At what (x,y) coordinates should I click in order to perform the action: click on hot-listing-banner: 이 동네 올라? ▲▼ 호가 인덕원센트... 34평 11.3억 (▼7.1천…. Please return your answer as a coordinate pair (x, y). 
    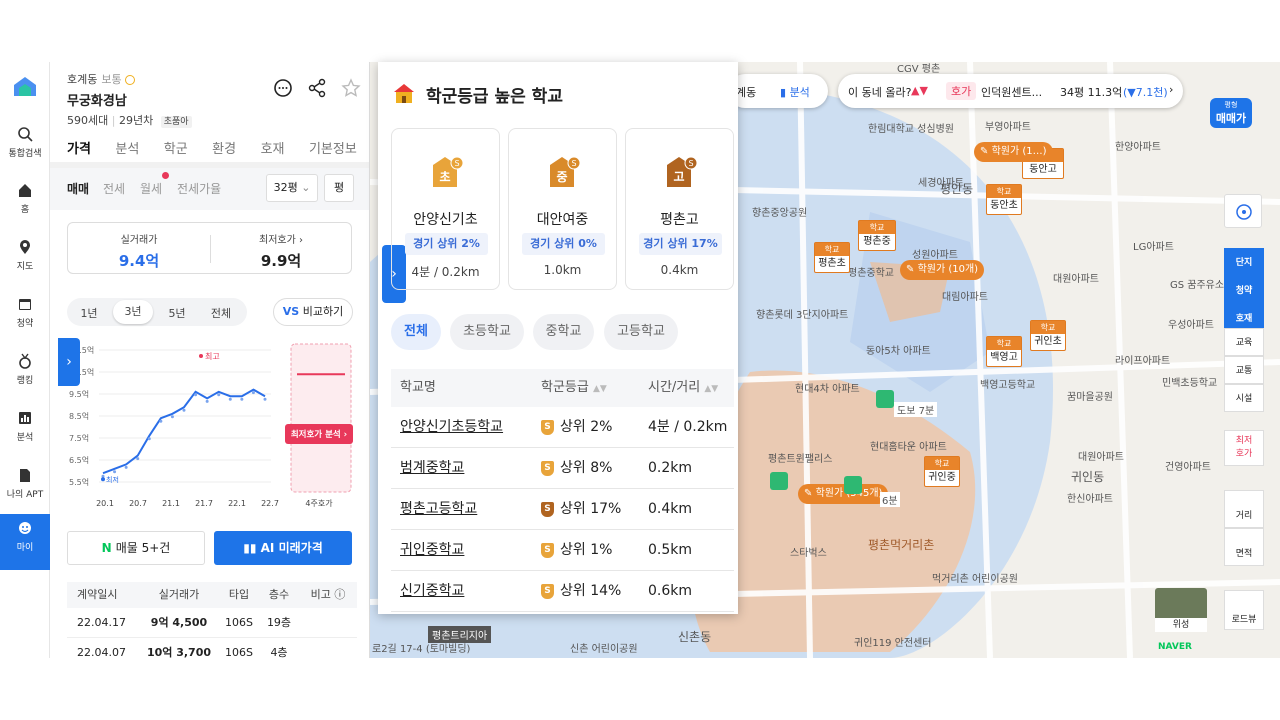
    Looking at the image, I should click on (1010, 91).